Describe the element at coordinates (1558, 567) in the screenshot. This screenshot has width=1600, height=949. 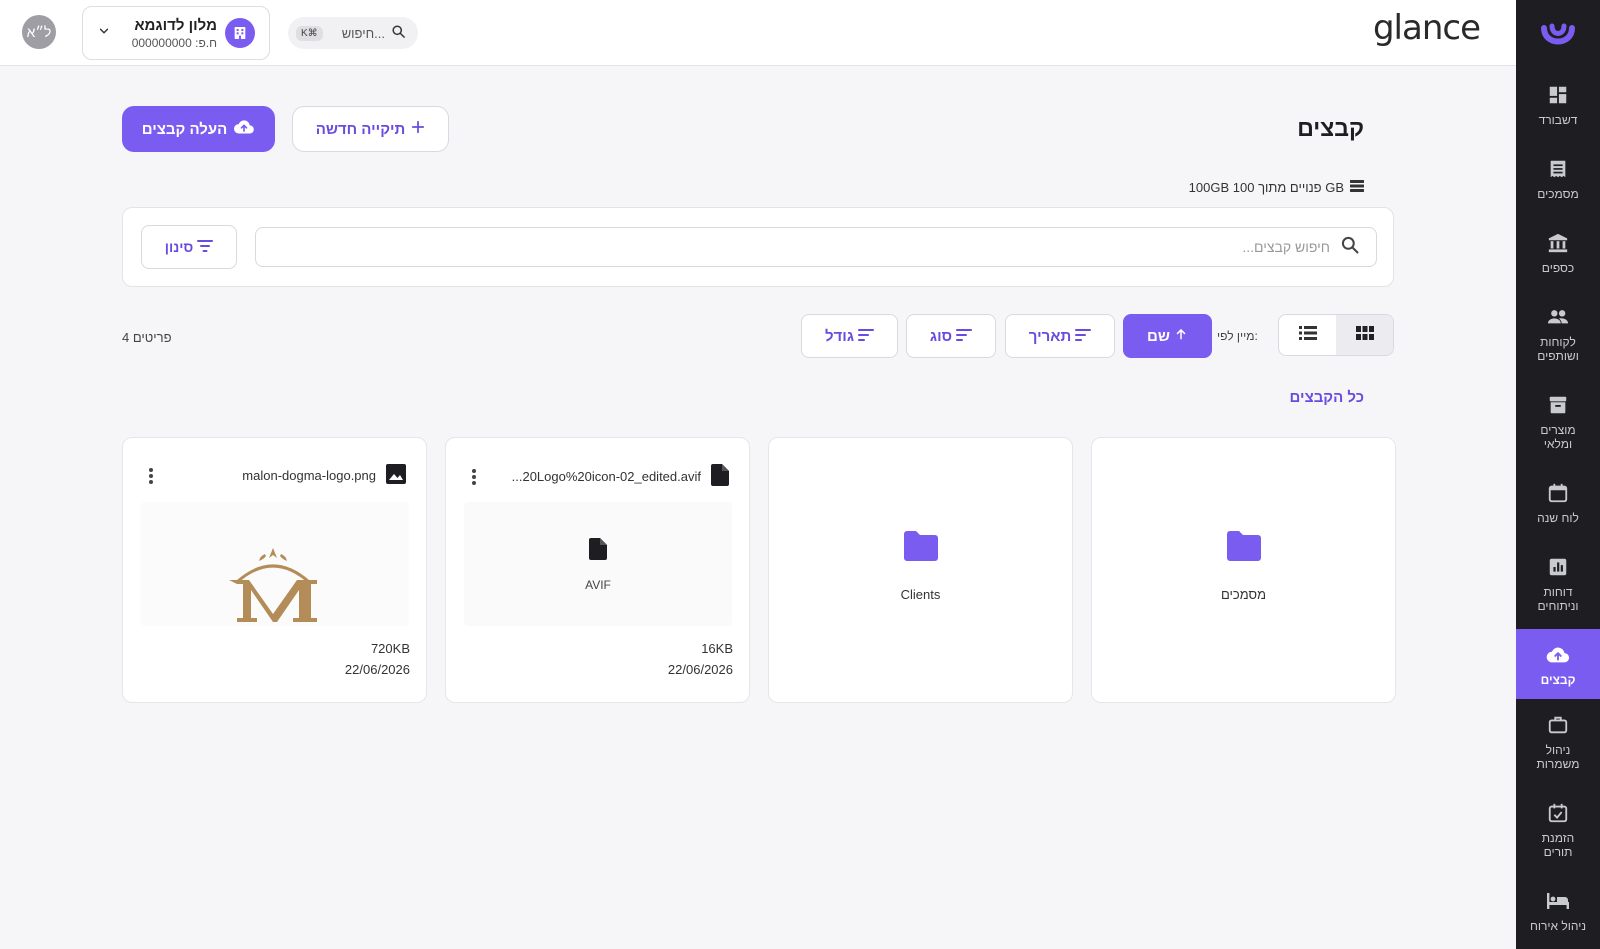
I see `report-icon` at that location.